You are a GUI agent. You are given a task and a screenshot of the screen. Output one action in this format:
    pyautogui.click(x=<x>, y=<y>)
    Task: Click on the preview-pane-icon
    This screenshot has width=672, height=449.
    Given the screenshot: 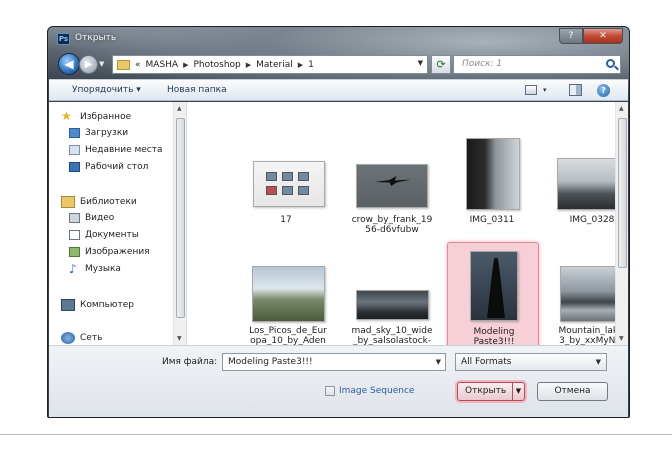 What is the action you would take?
    pyautogui.click(x=575, y=90)
    